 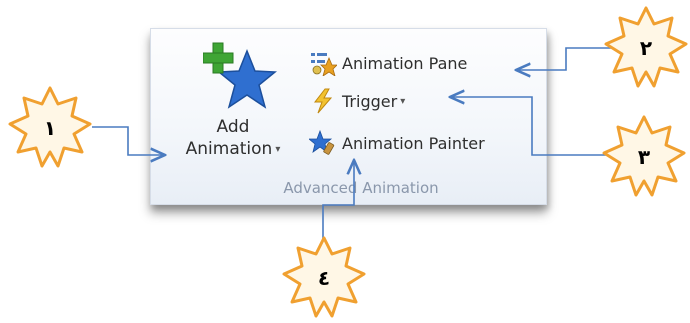 I want to click on callout-number: ١, so click(x=50, y=128).